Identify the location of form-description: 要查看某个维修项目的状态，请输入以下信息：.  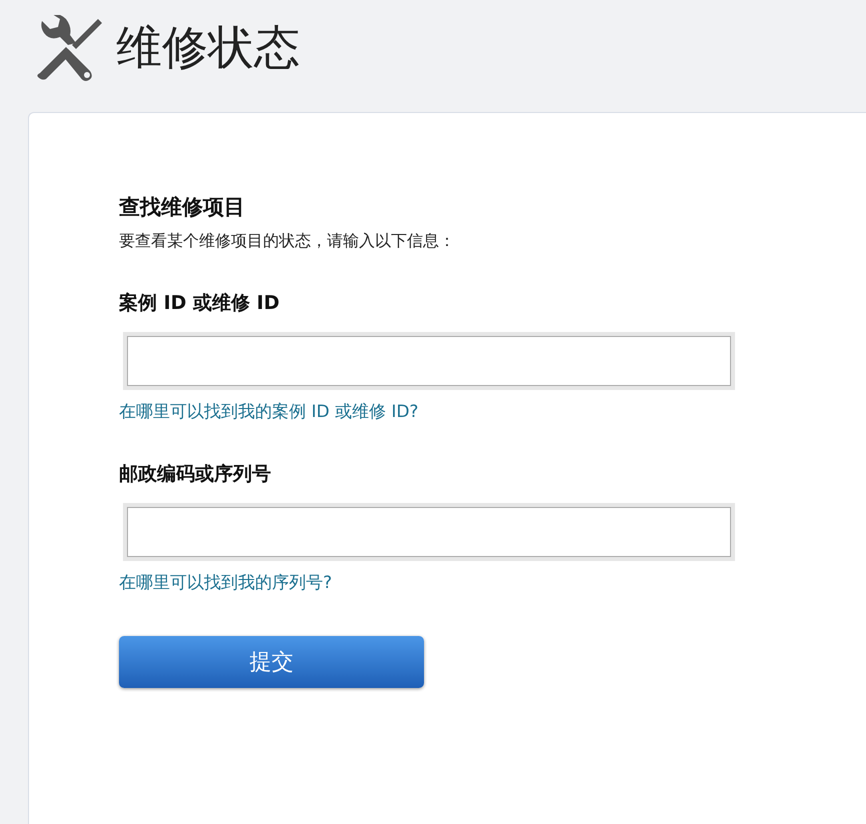
(287, 241).